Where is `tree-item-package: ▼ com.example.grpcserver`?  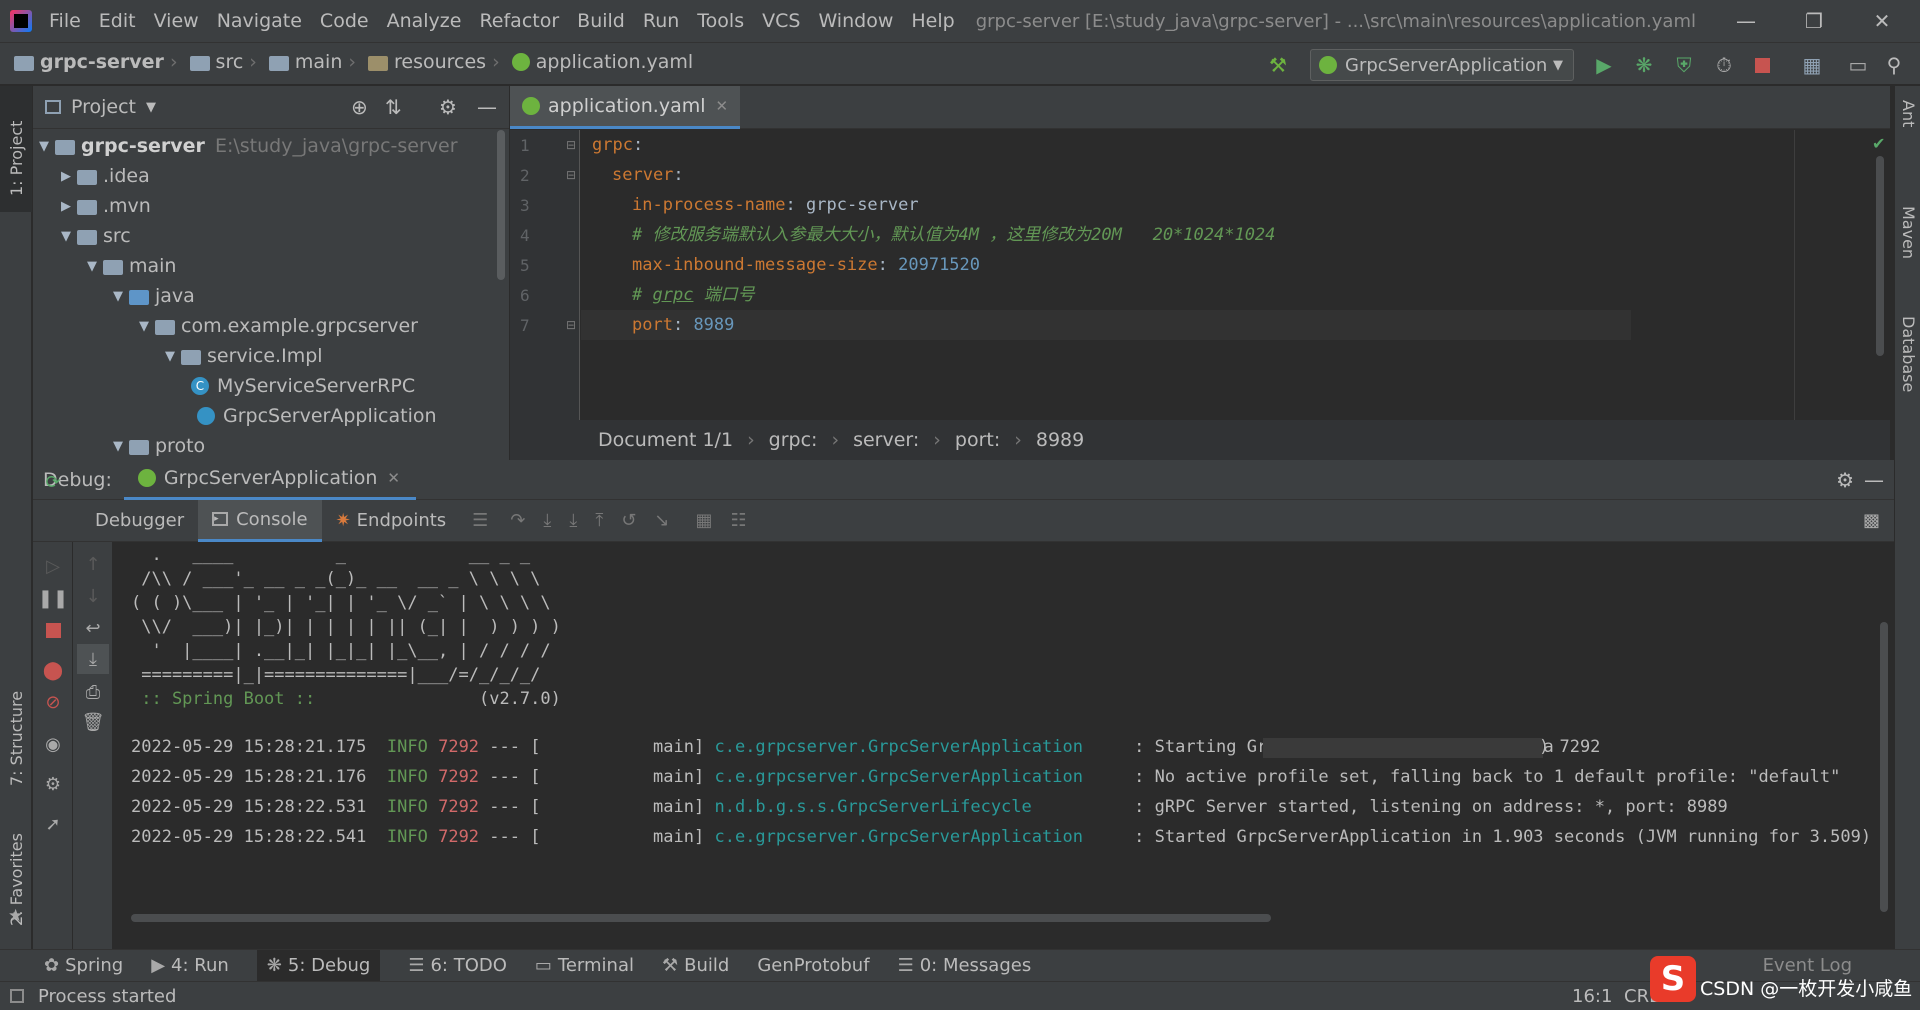 tree-item-package: ▼ com.example.grpcserver is located at coordinates (263, 326).